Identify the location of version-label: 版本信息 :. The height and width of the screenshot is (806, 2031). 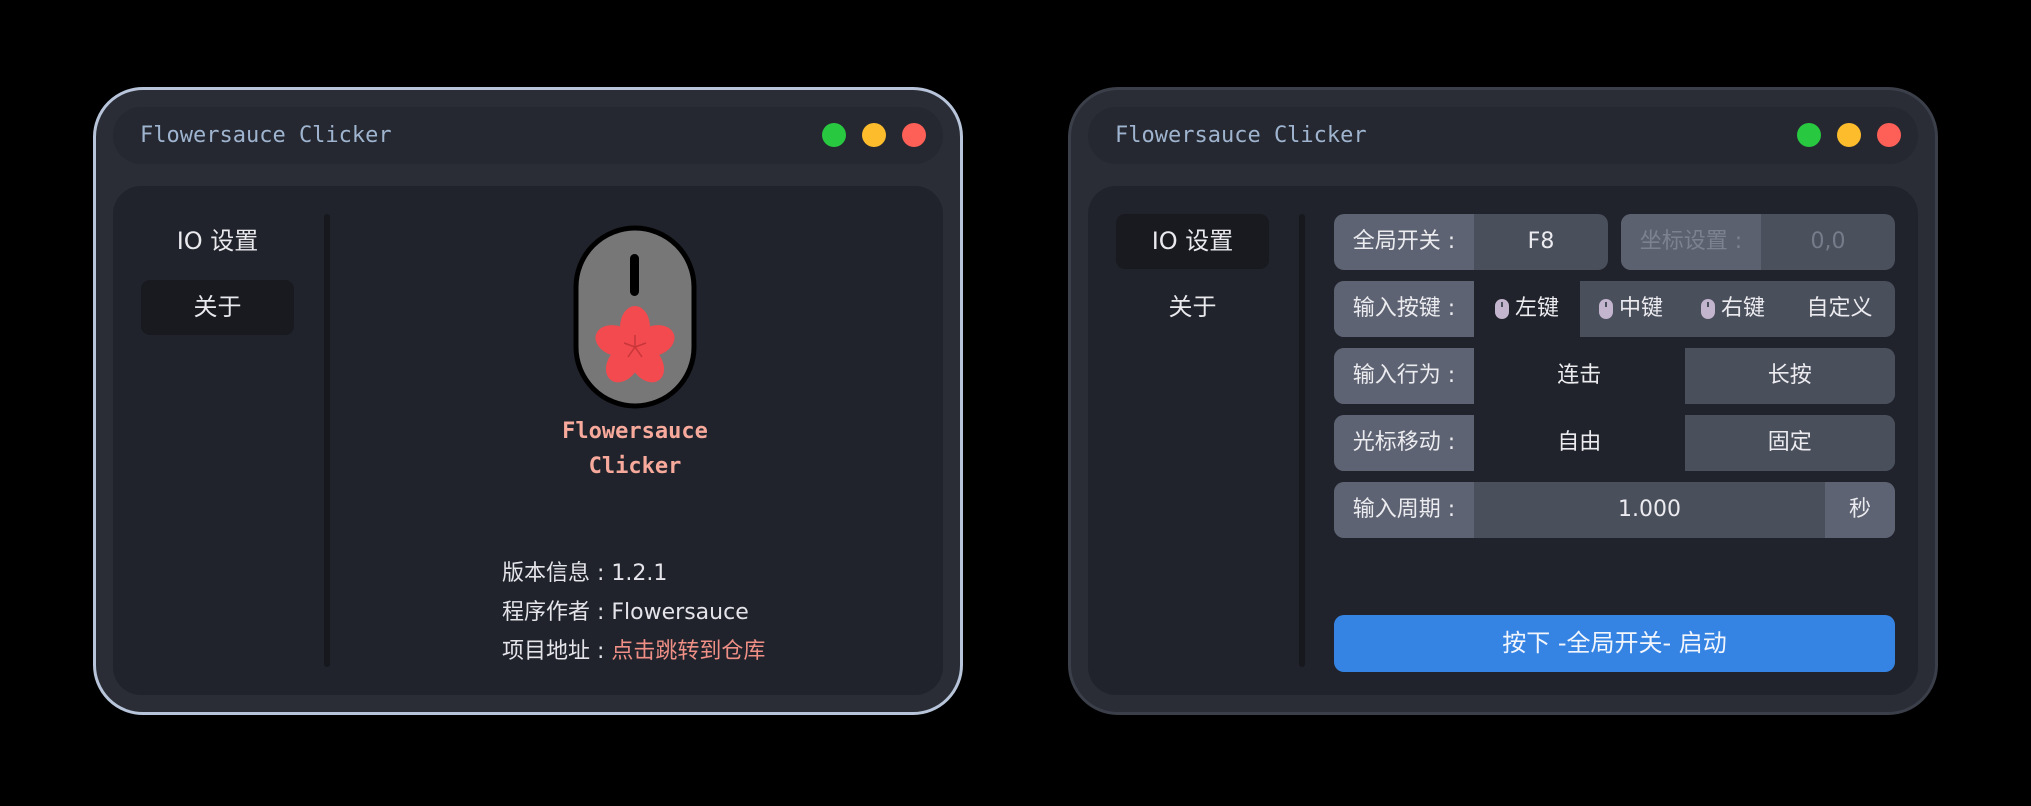
(557, 573).